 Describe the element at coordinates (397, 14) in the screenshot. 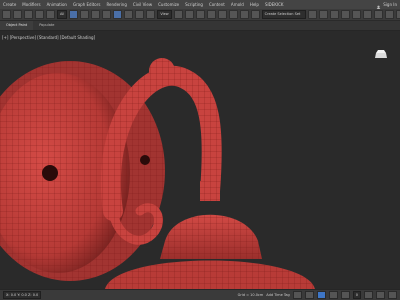

I see `render-production-button` at that location.